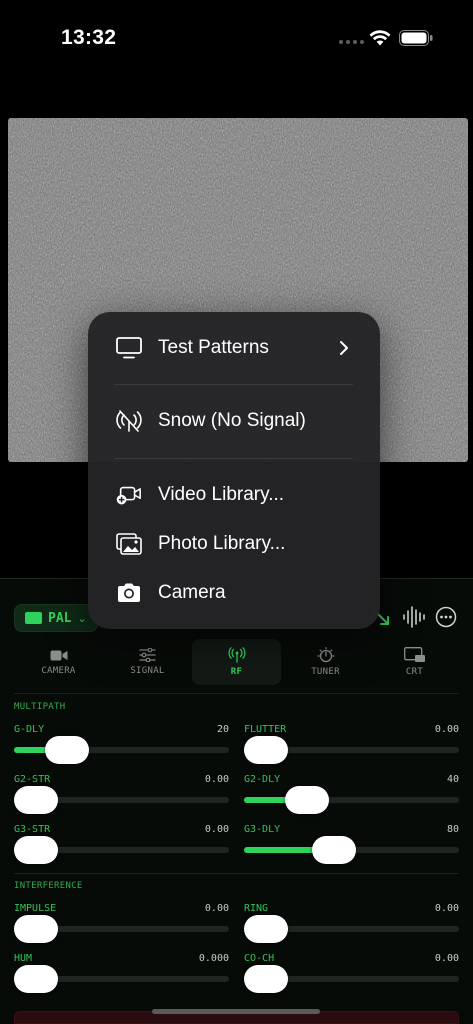 The image size is (473, 1024). I want to click on slider-label: G2-DLY, so click(262, 779).